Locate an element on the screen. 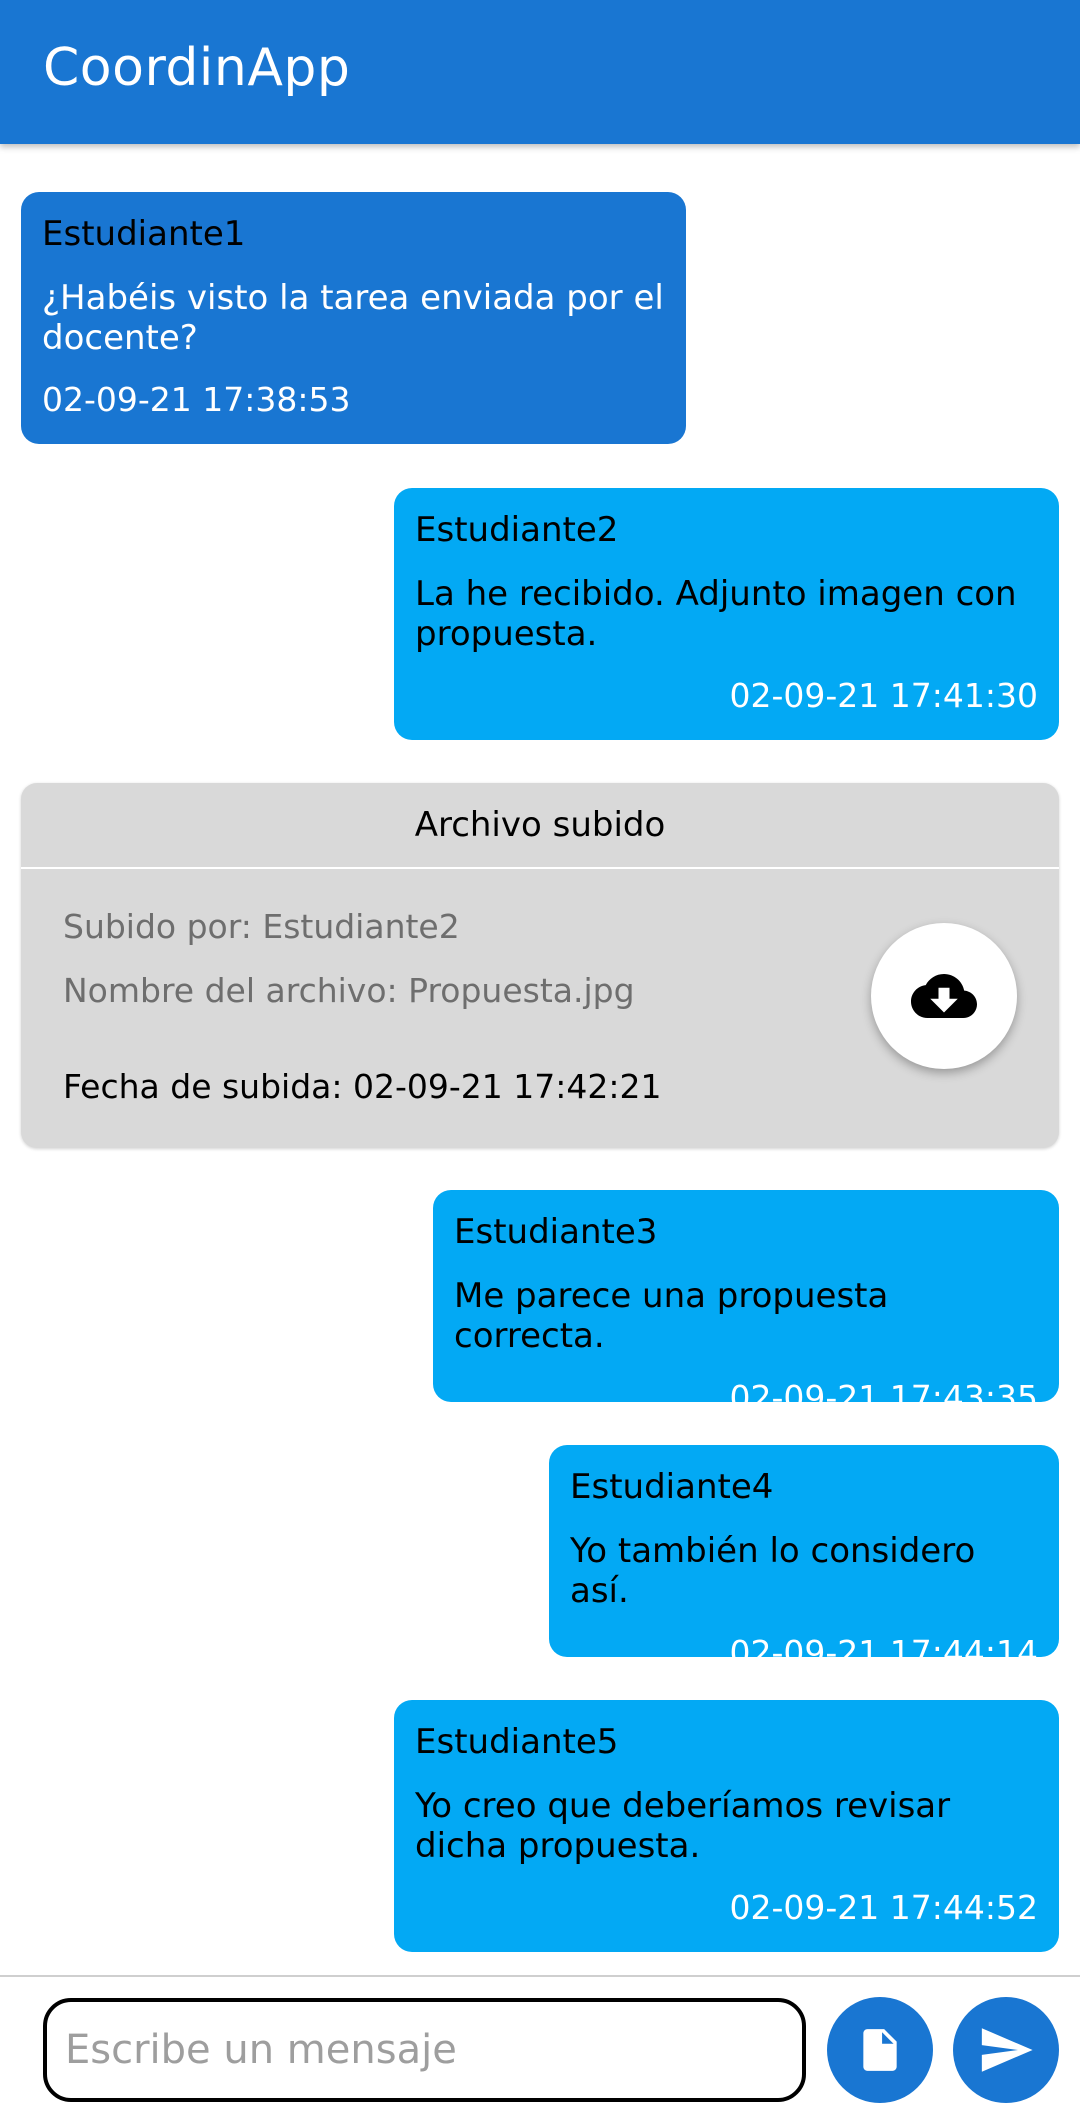 Image resolution: width=1080 pixels, height=2122 pixels. message-author: Estudiante3 is located at coordinates (556, 1232).